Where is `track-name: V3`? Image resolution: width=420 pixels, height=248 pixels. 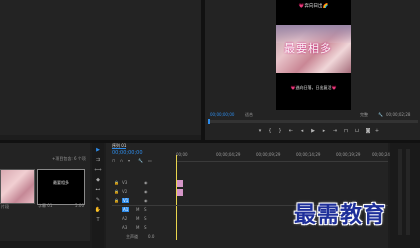
track-name: V3 is located at coordinates (125, 182).